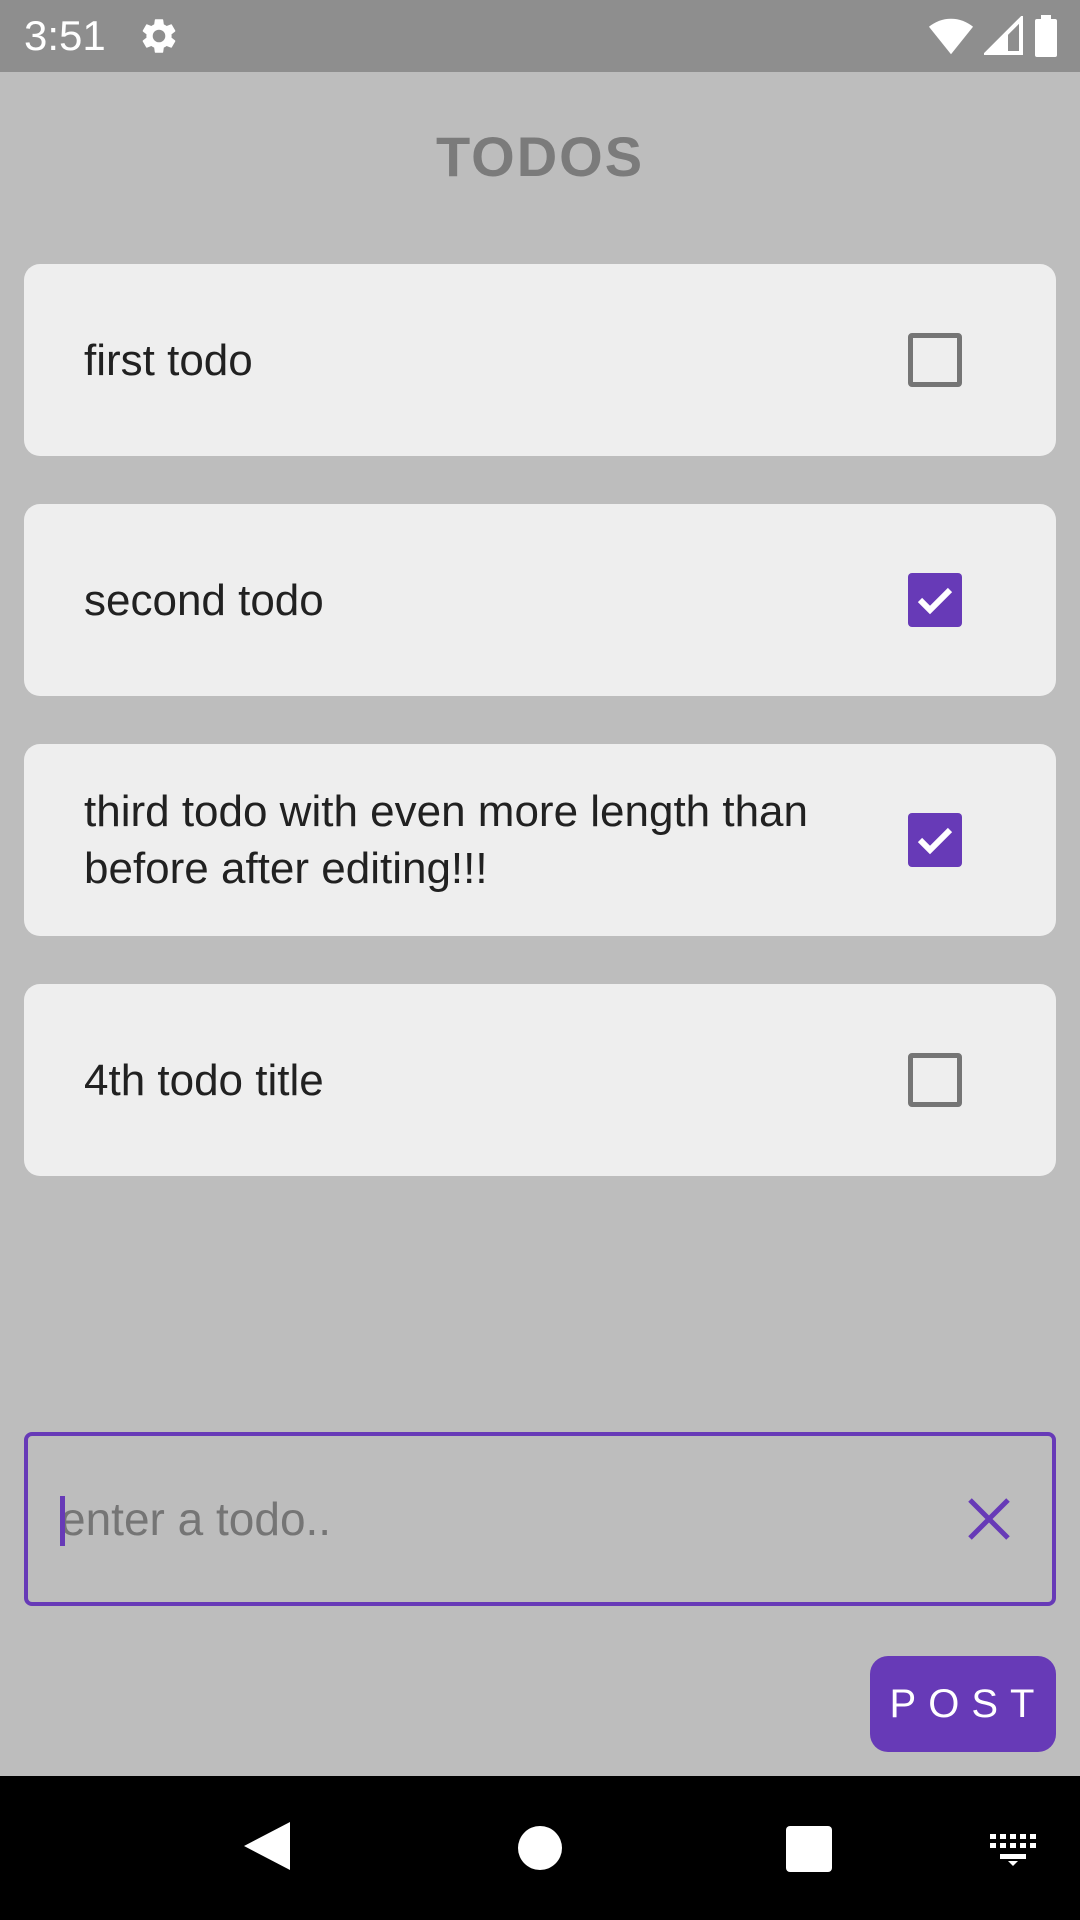 The width and height of the screenshot is (1080, 1920). What do you see at coordinates (267, 1846) in the screenshot?
I see `back-icon` at bounding box center [267, 1846].